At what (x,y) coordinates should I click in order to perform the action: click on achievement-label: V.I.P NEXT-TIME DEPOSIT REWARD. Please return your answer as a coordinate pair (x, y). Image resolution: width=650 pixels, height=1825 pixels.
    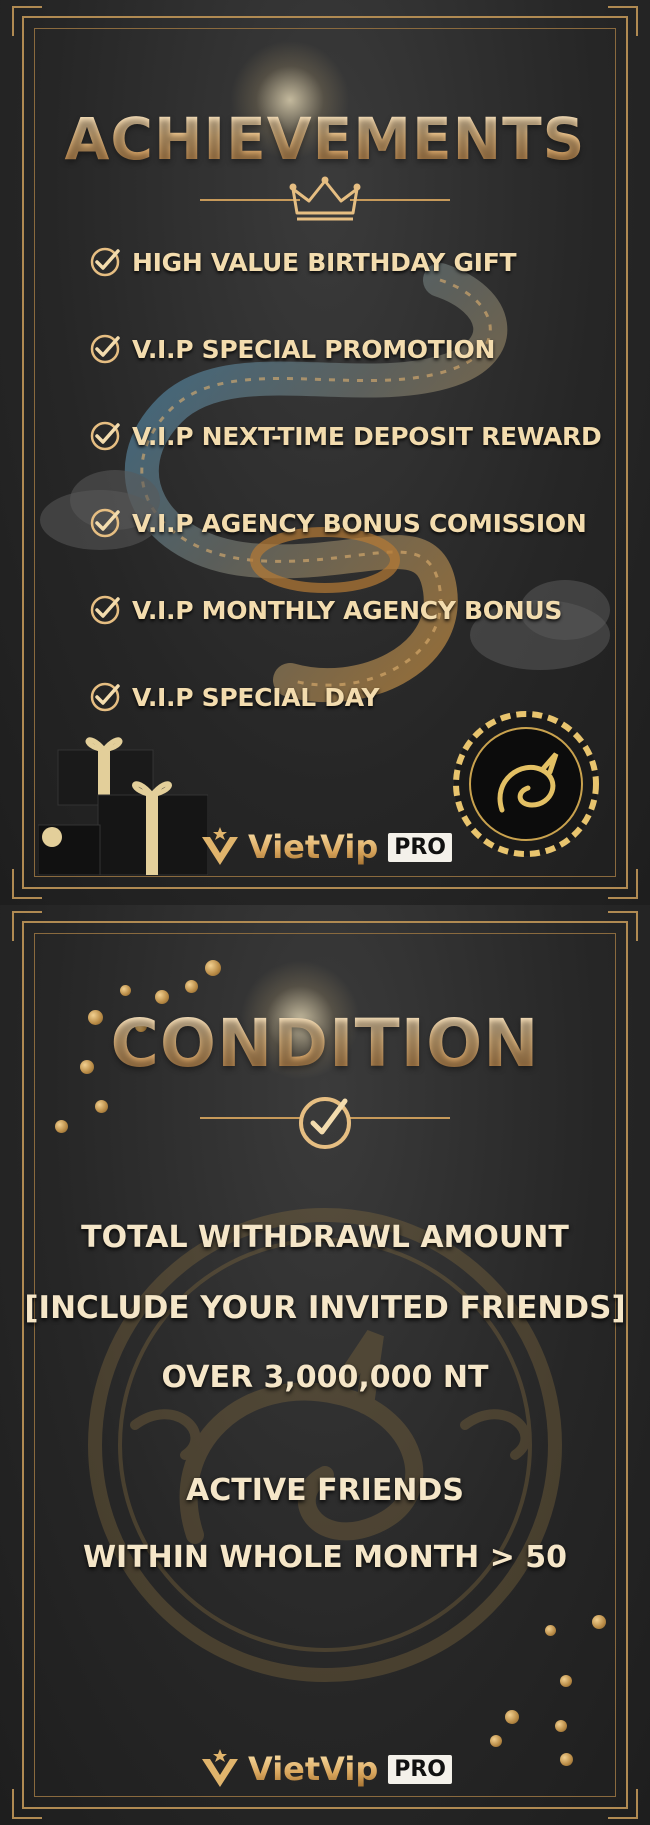
    Looking at the image, I should click on (367, 436).